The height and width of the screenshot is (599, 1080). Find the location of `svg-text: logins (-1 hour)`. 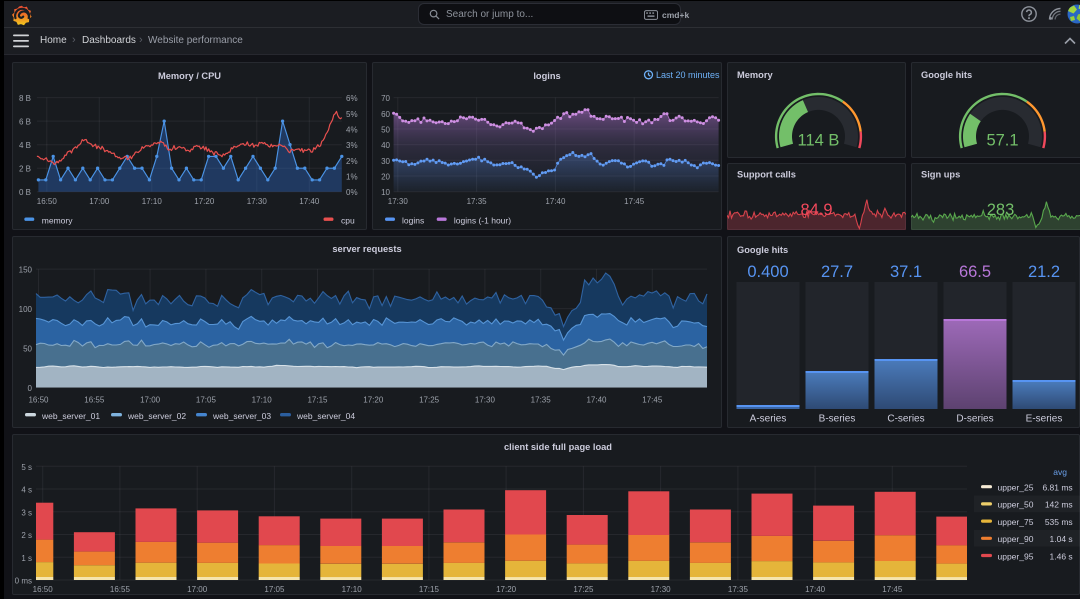

svg-text: logins (-1 hour) is located at coordinates (482, 221).